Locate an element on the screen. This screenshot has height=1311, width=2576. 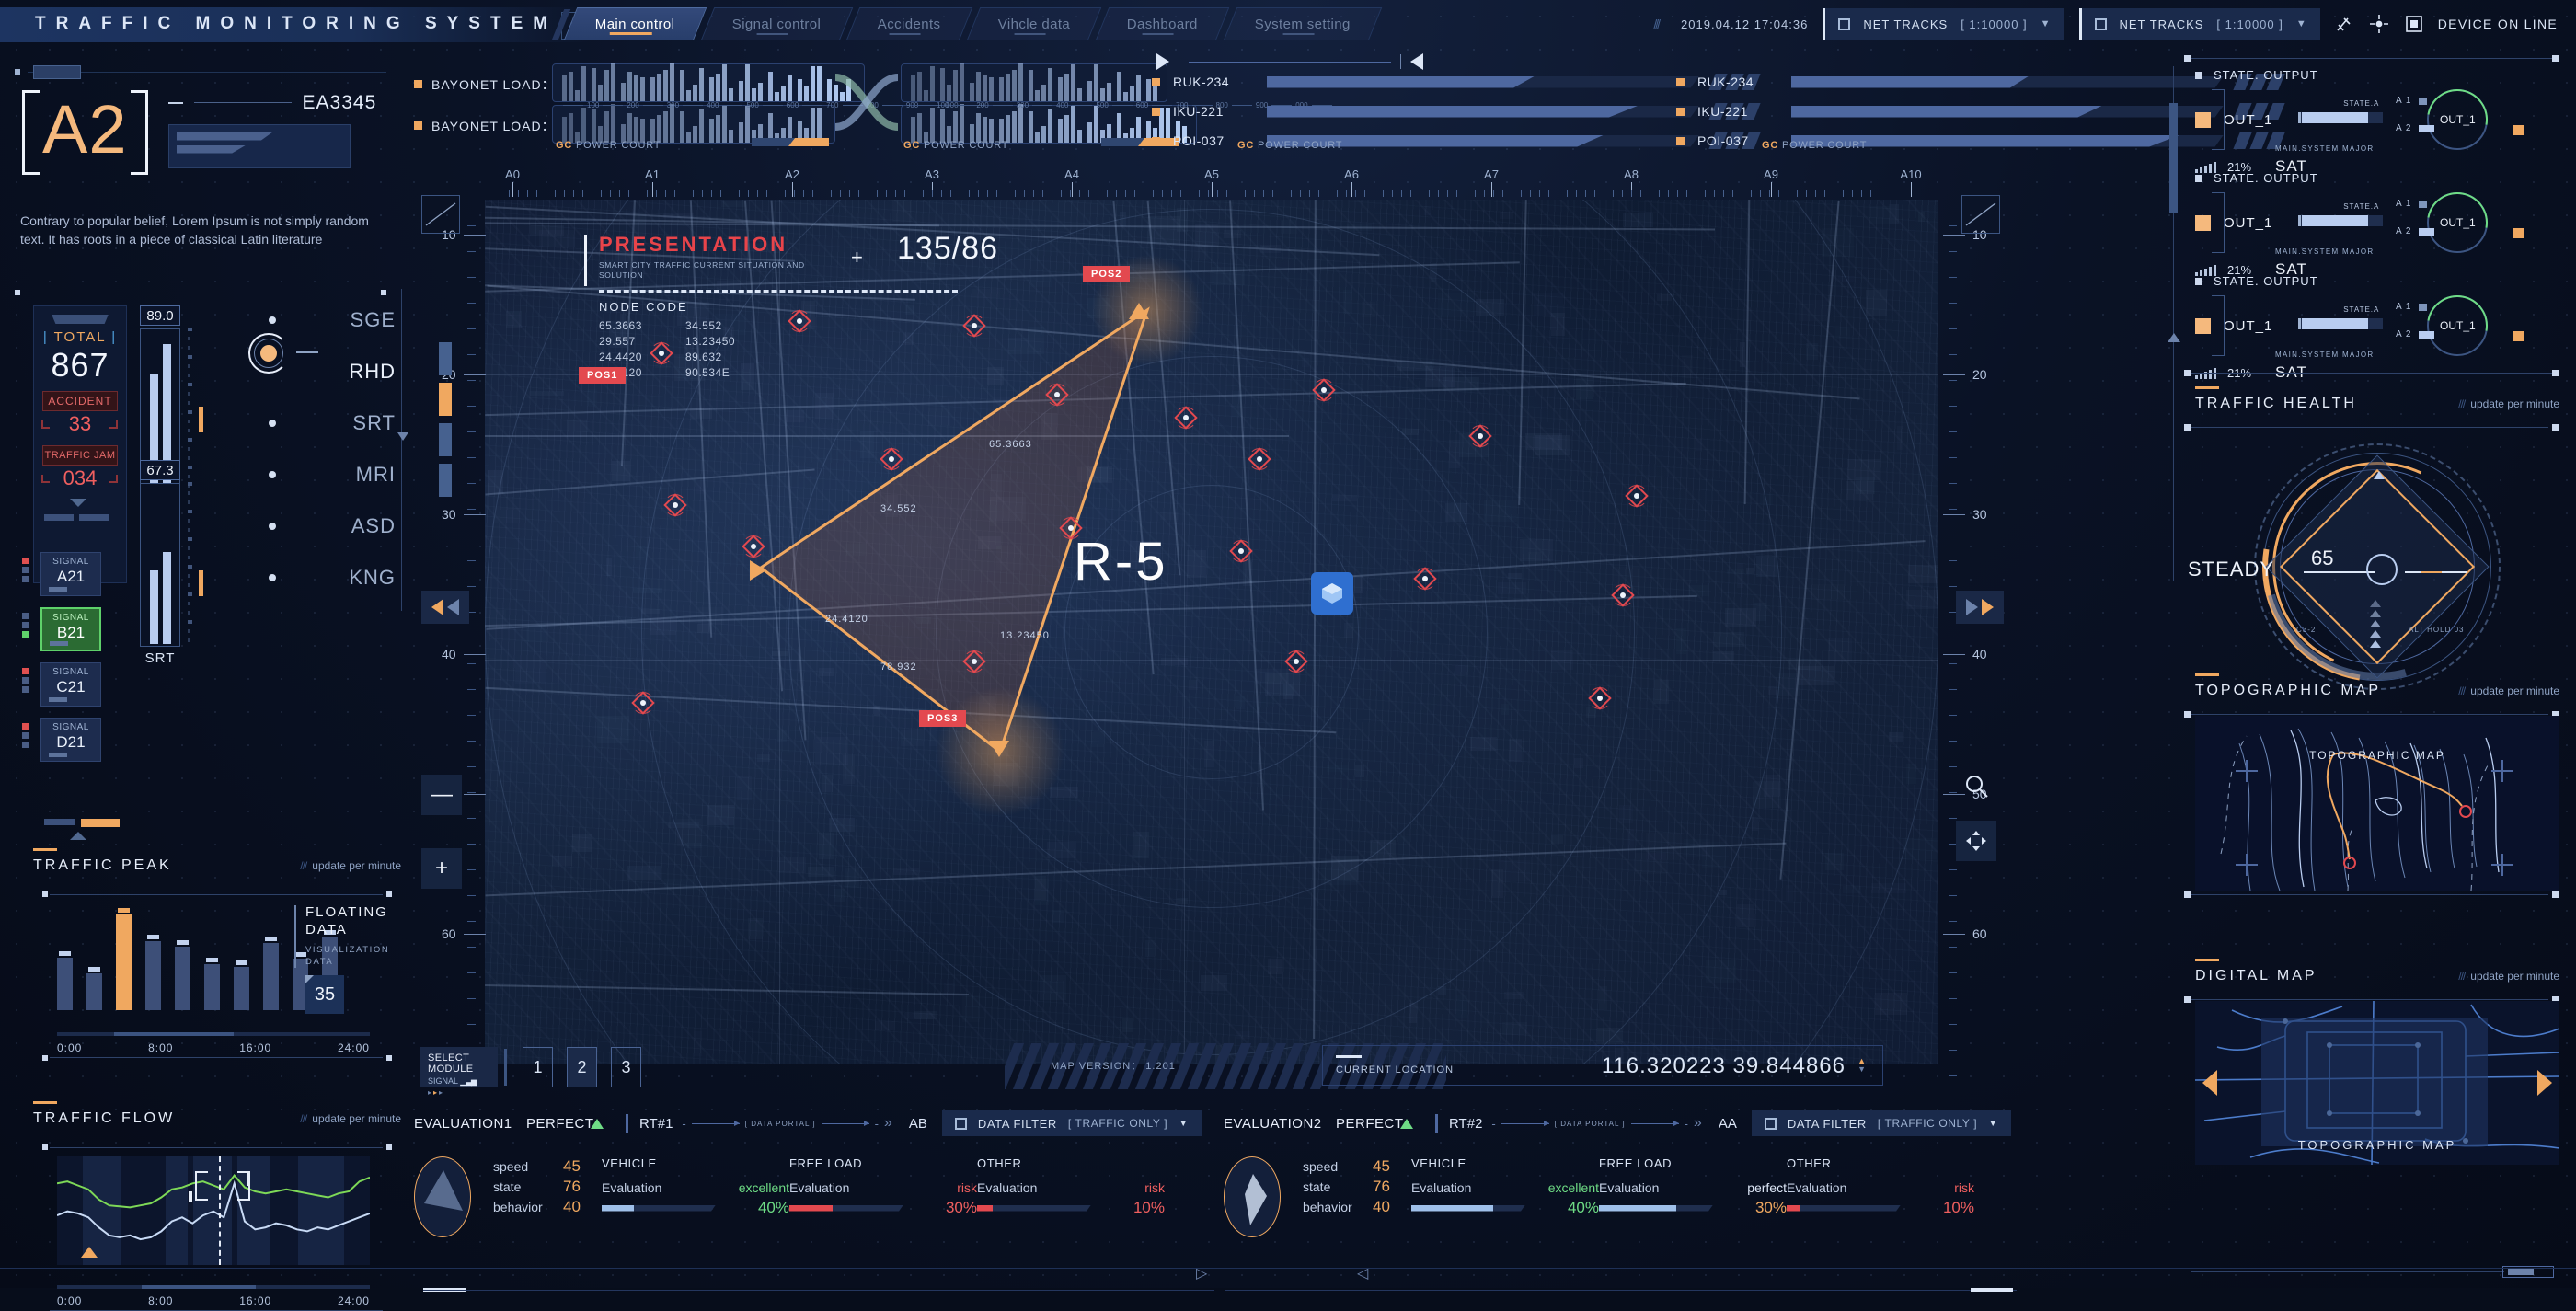
map-axis-tick is located at coordinates (1491, 189).